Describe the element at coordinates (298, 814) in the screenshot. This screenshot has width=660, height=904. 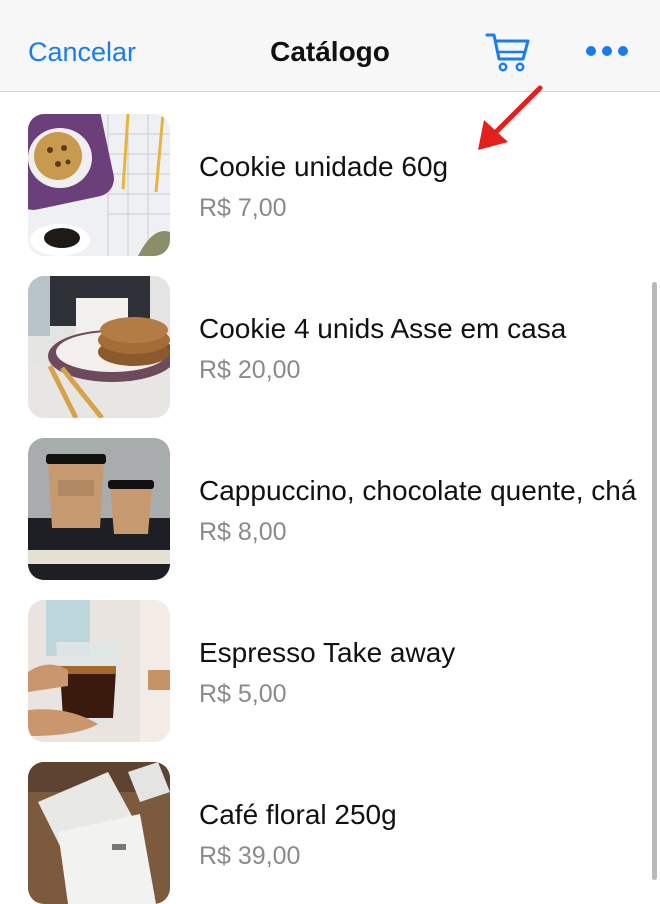
I see `product-name: Café floral 250g` at that location.